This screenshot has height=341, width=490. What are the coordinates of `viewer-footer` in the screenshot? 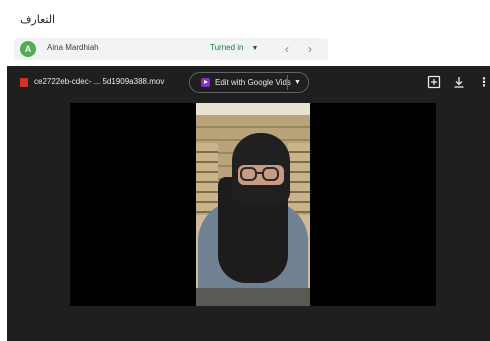 It's located at (248, 331).